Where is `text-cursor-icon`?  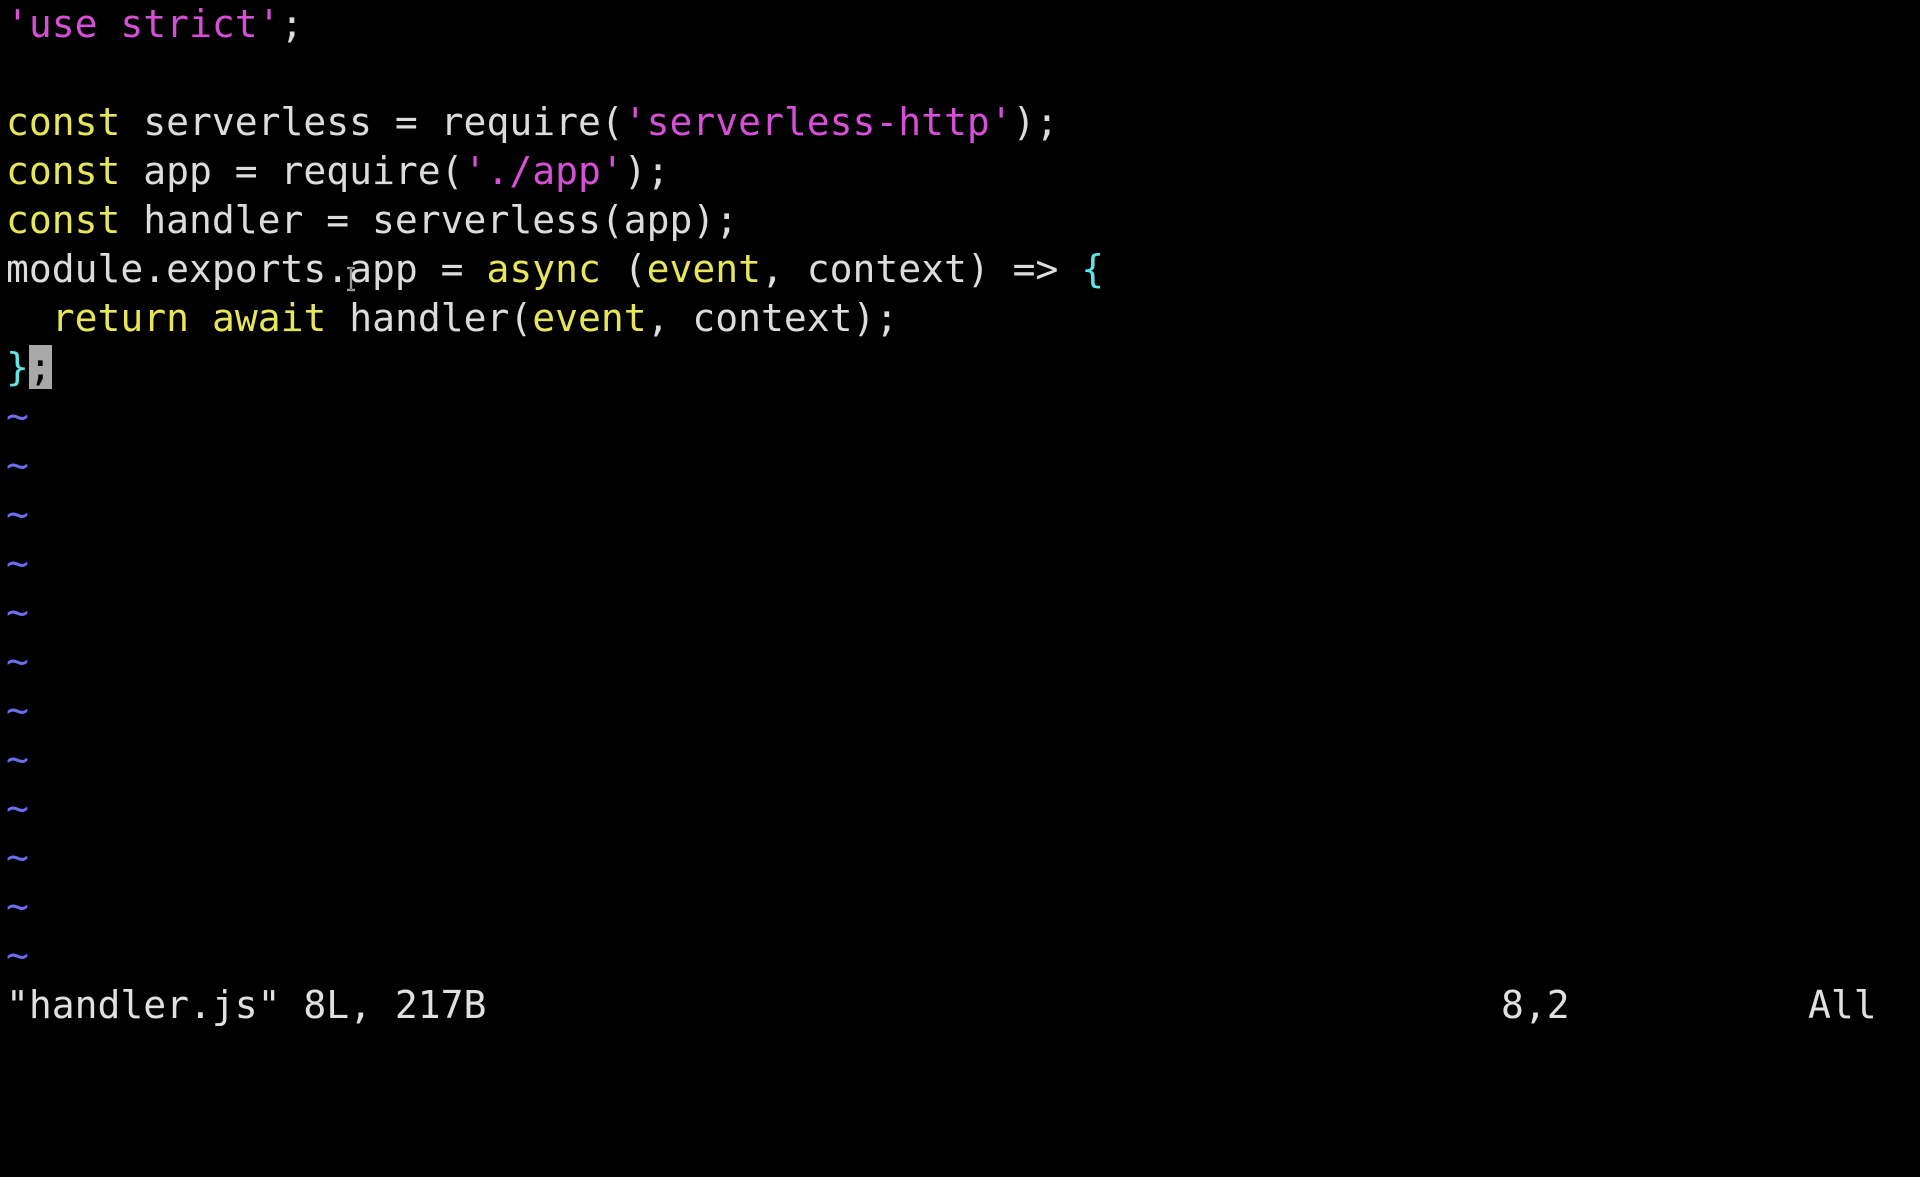
text-cursor-icon is located at coordinates (351, 279).